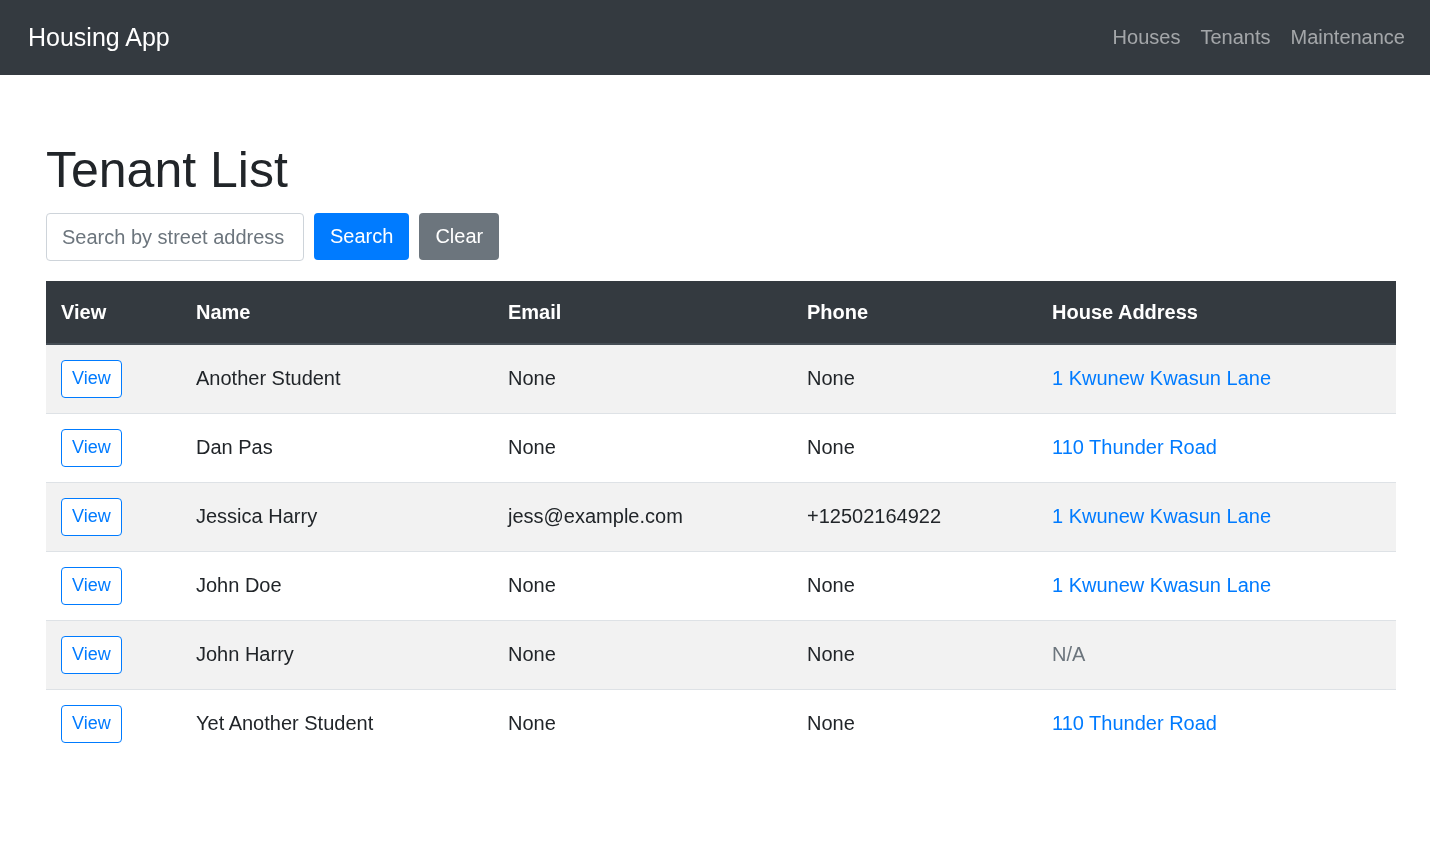 This screenshot has height=858, width=1430. What do you see at coordinates (337, 723) in the screenshot?
I see `table-cell: Yet Another Student` at bounding box center [337, 723].